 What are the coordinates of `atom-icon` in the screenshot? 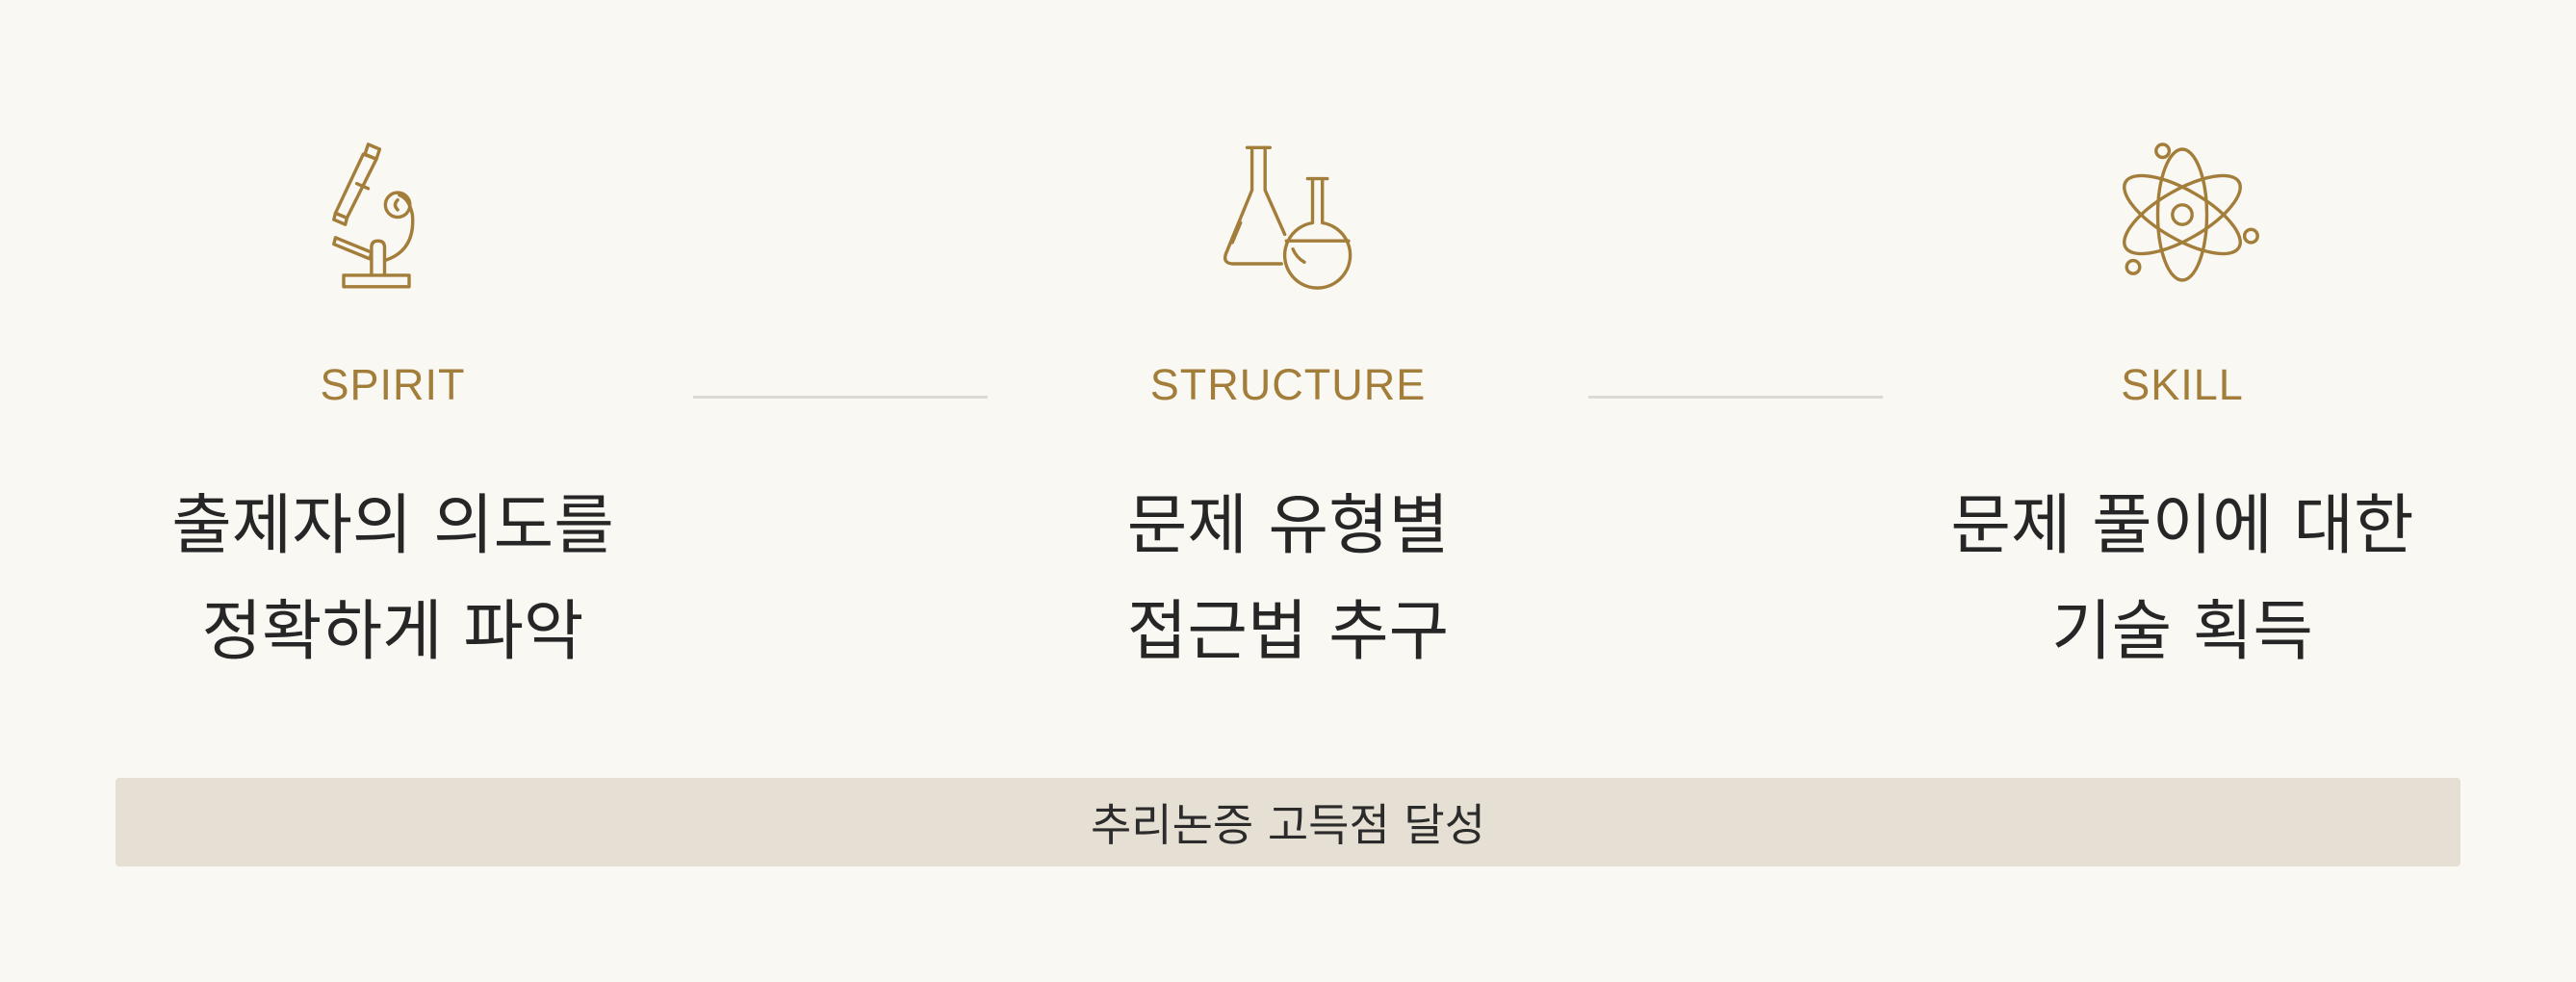 It's located at (2182, 215).